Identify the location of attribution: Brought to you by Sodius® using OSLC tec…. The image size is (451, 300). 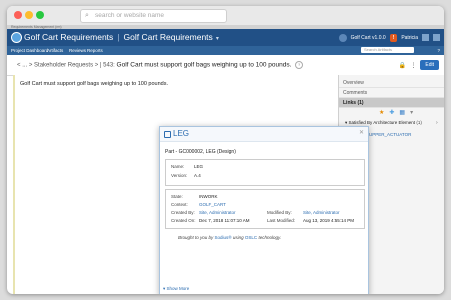
(229, 237).